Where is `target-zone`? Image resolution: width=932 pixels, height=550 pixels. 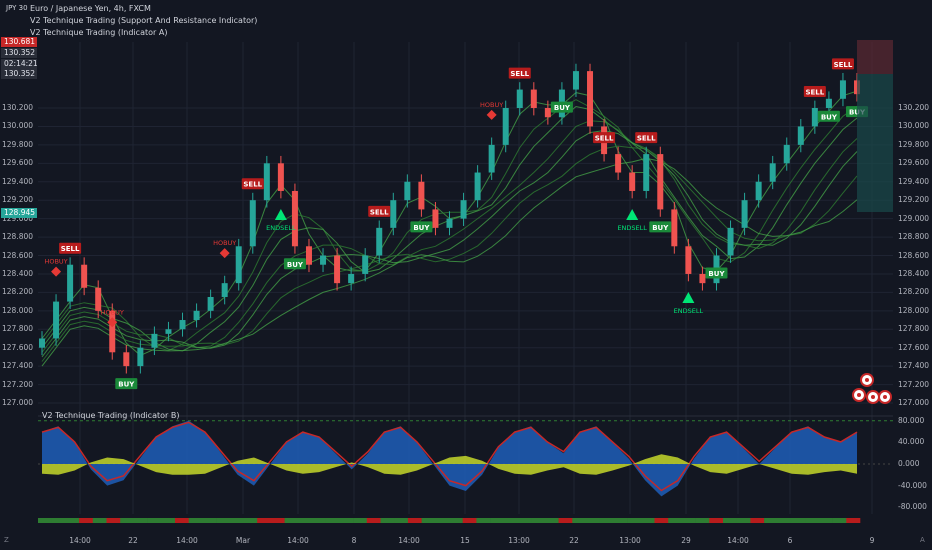
target-zone is located at coordinates (875, 143).